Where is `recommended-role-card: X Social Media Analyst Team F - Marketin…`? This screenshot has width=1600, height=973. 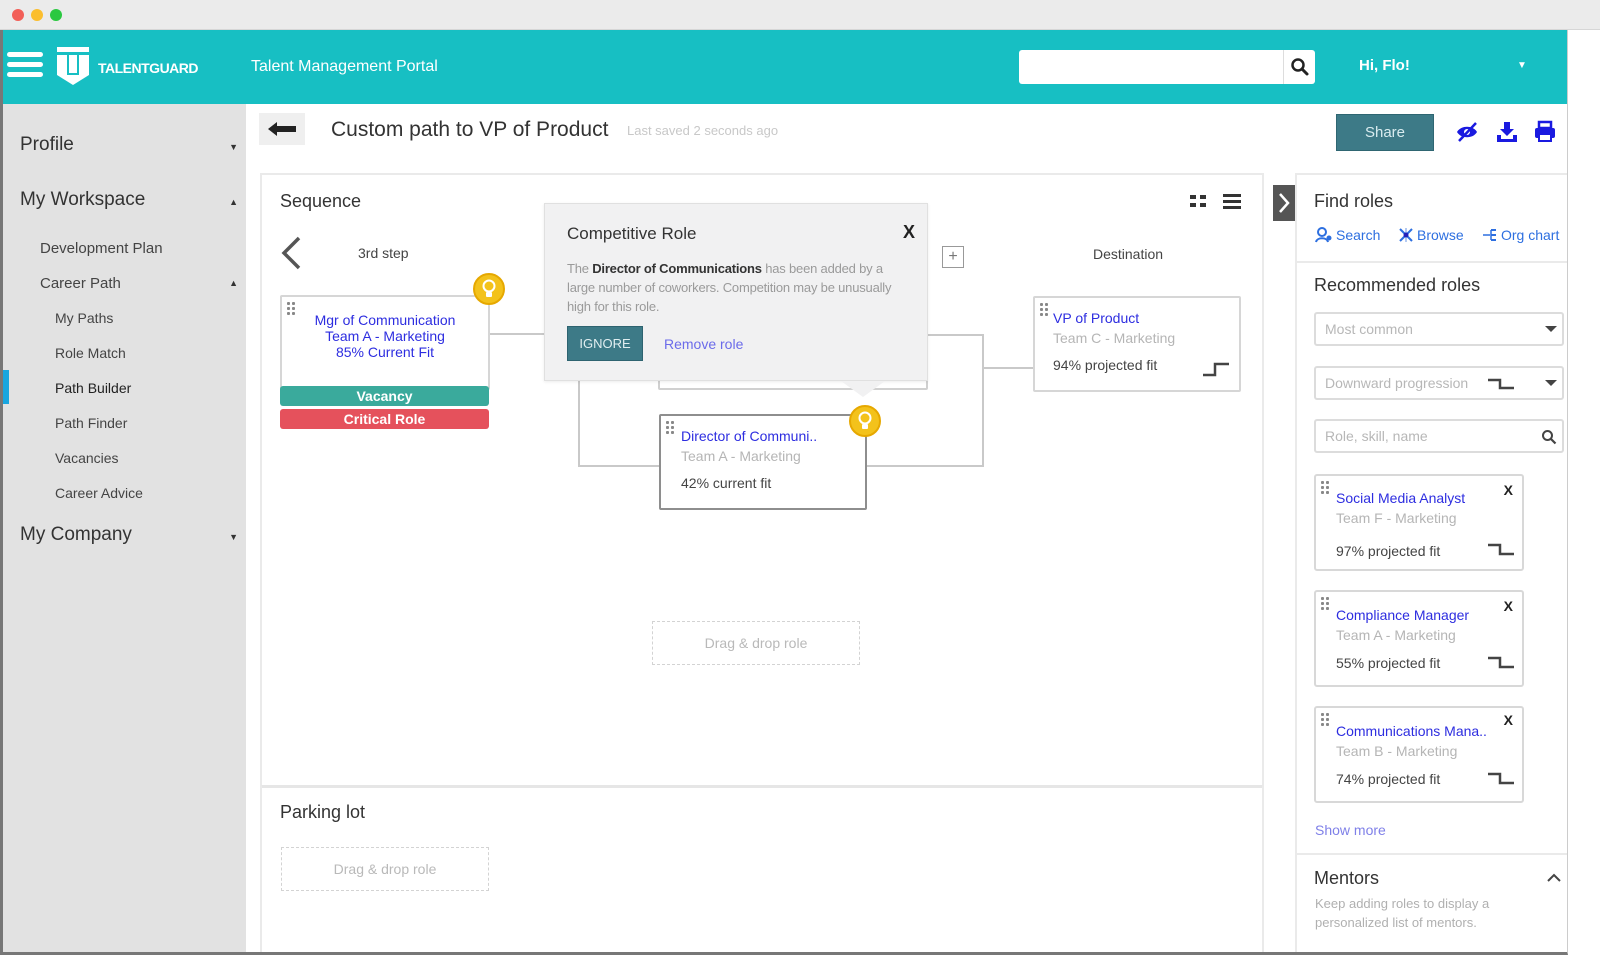
recommended-role-card: X Social Media Analyst Team F - Marketin… is located at coordinates (1419, 522).